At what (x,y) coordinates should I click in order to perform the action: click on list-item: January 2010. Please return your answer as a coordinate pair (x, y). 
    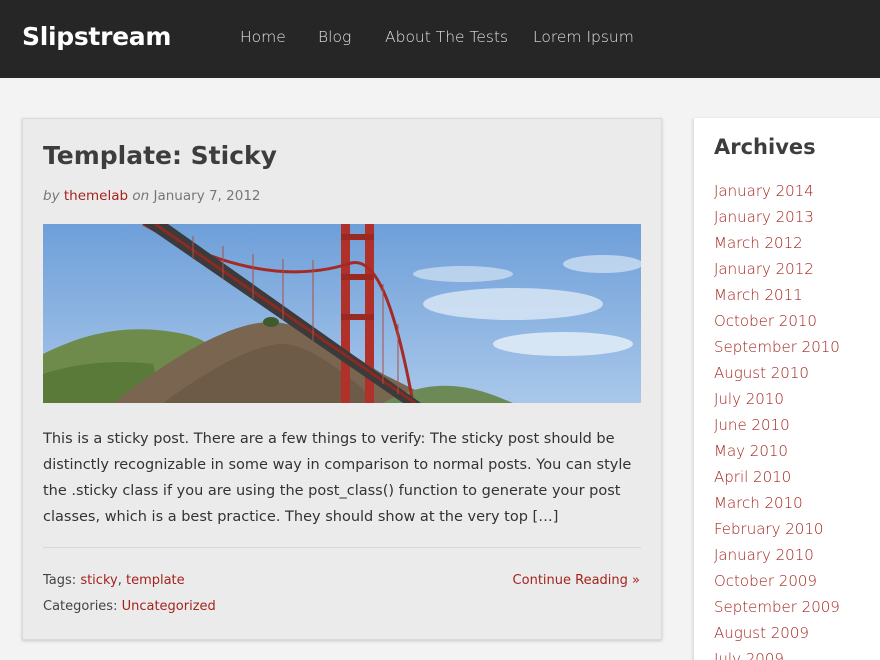
    Looking at the image, I should click on (777, 557).